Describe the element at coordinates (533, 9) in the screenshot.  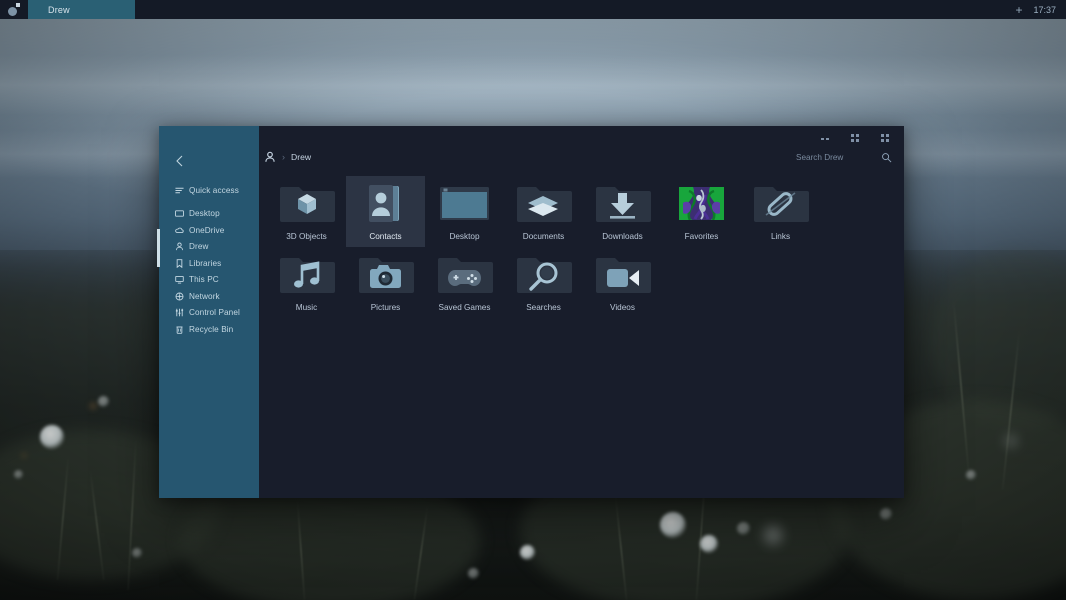
I see `taskbar: Drew + 17:37` at that location.